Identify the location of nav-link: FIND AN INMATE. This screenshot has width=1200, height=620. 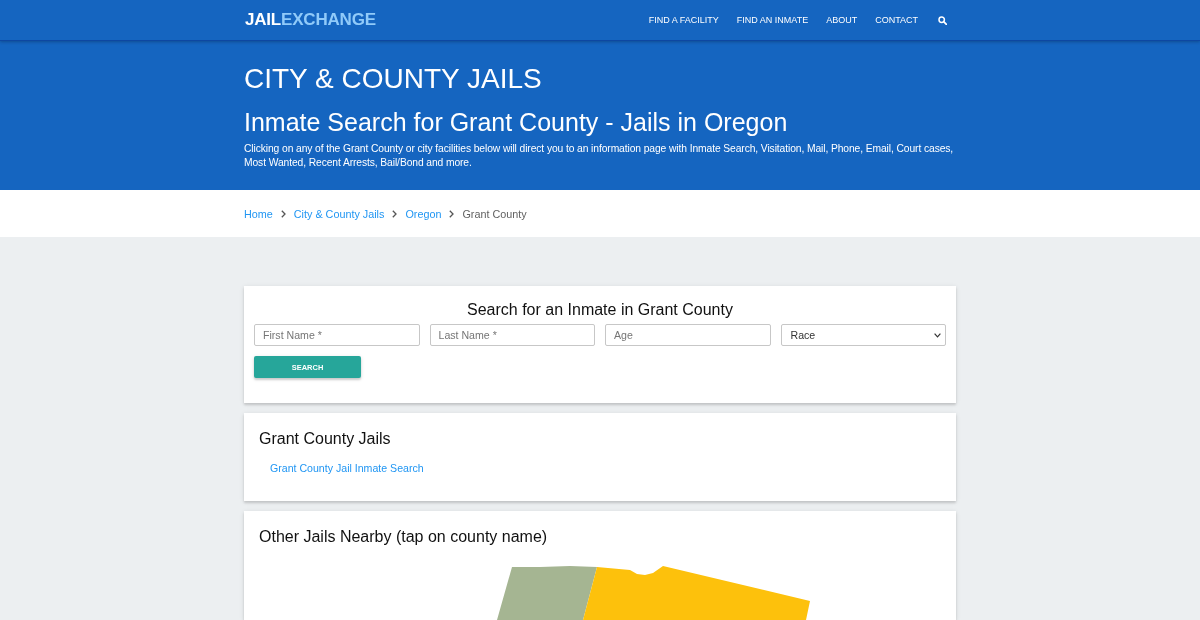
(772, 20).